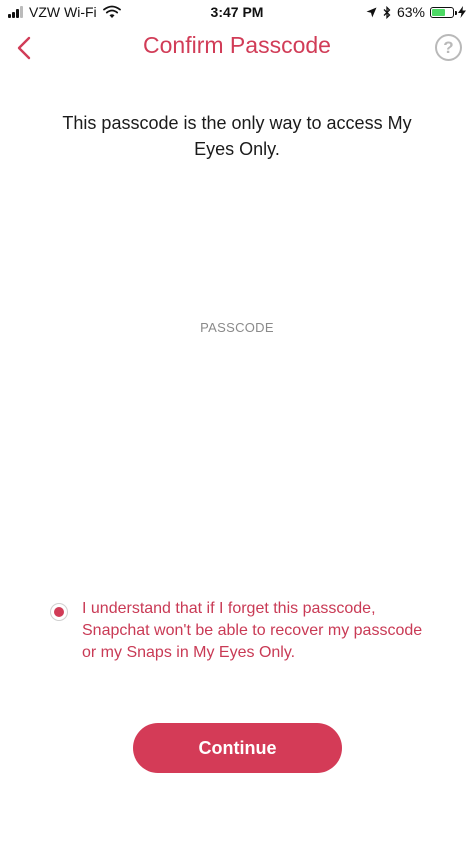 This screenshot has width=474, height=842. I want to click on help-icon: ?, so click(448, 47).